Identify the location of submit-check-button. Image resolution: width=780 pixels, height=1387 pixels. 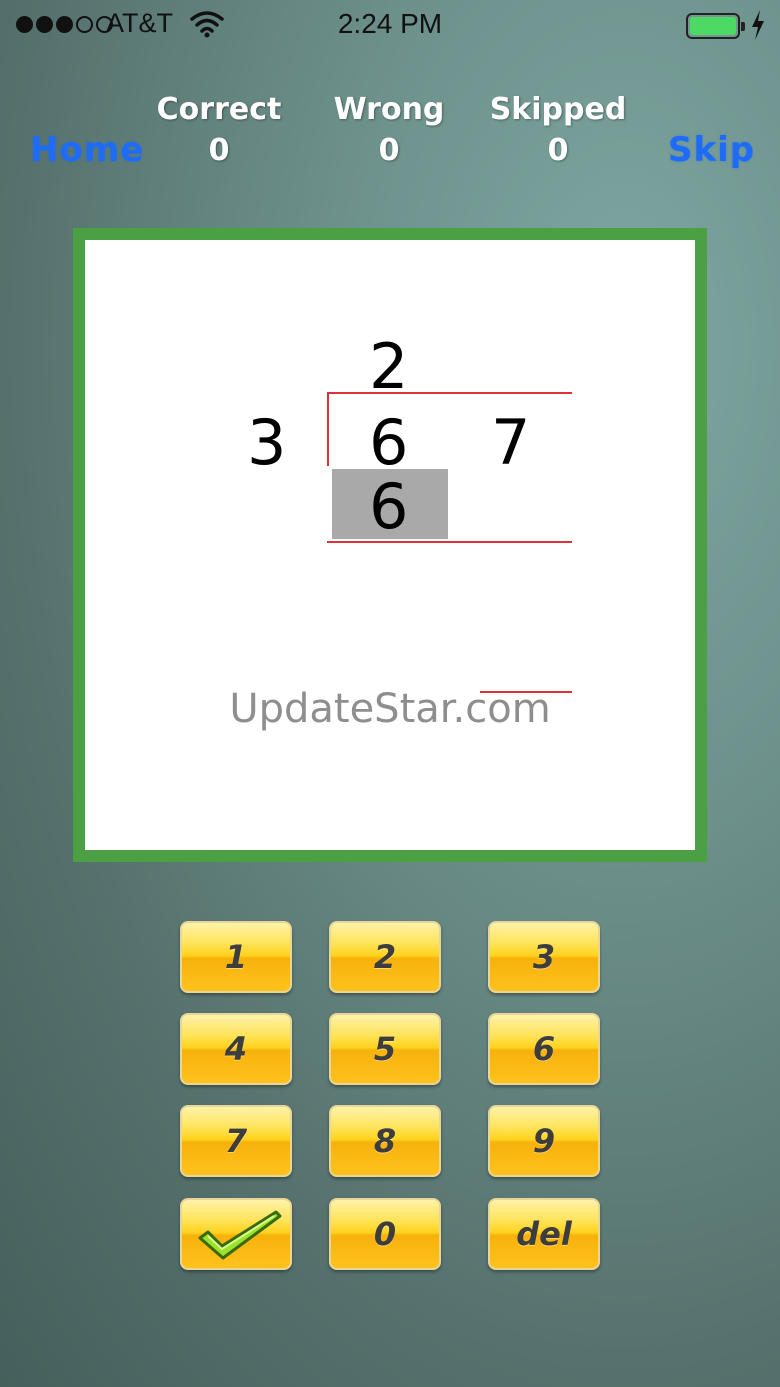
(236, 1234).